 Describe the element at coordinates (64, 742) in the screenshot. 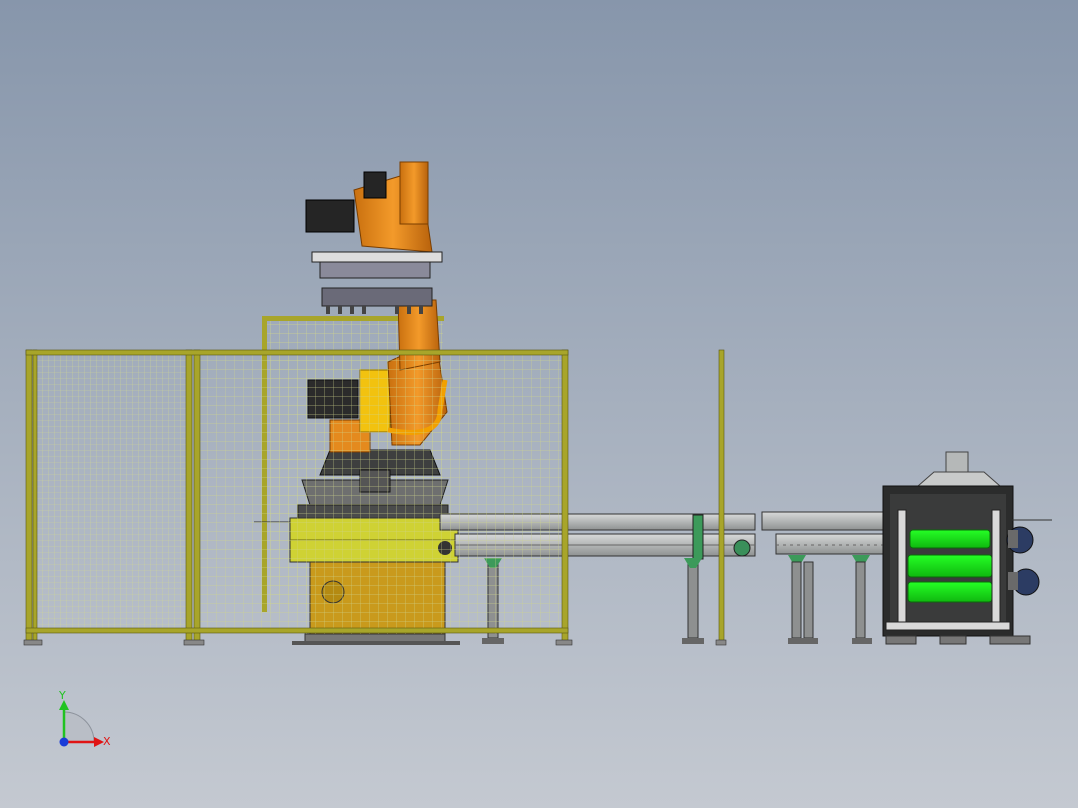

I see `z-axis` at that location.